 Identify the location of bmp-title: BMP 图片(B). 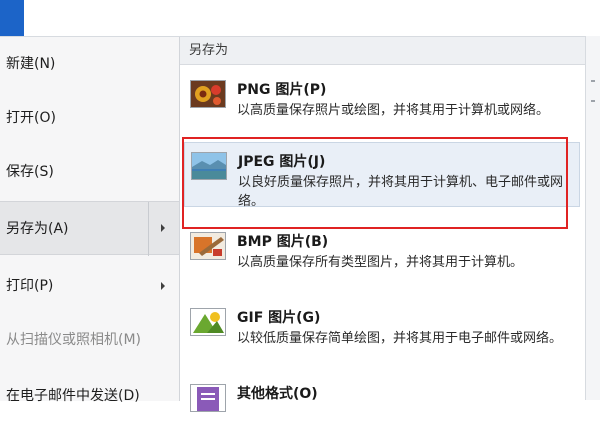
(283, 242).